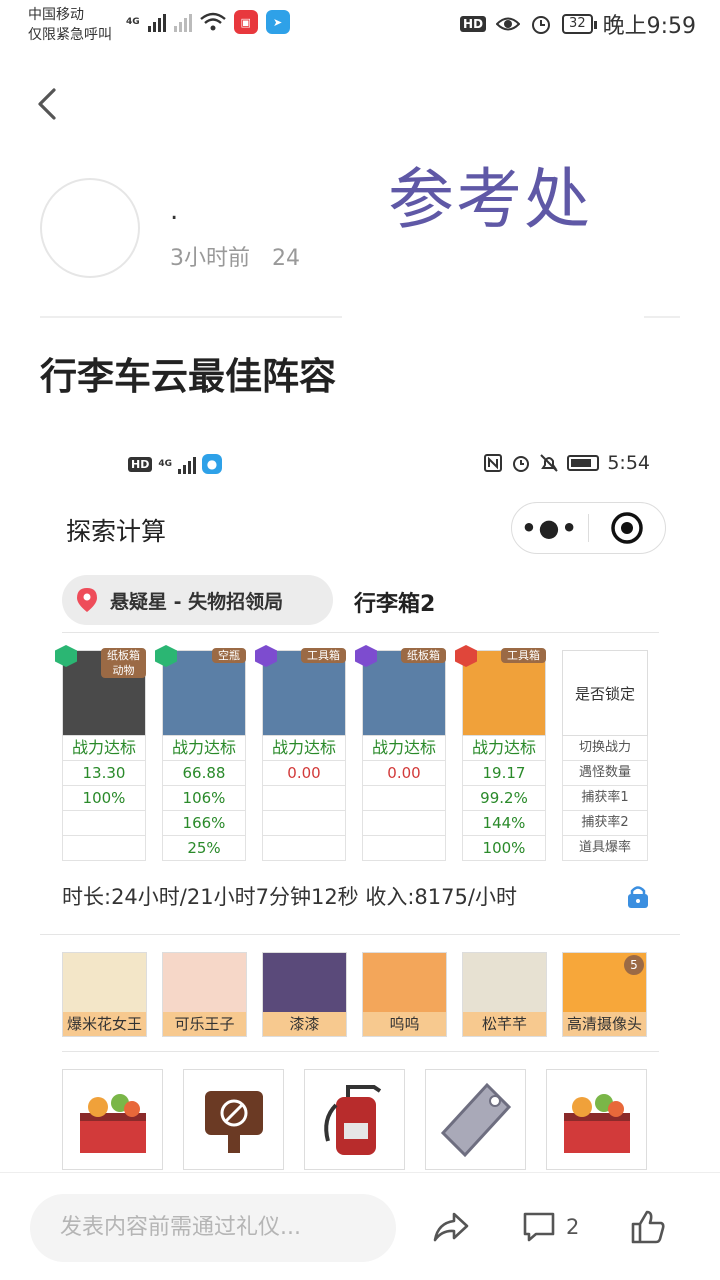  What do you see at coordinates (423, 655) in the screenshot?
I see `item-tag: 纸板箱` at bounding box center [423, 655].